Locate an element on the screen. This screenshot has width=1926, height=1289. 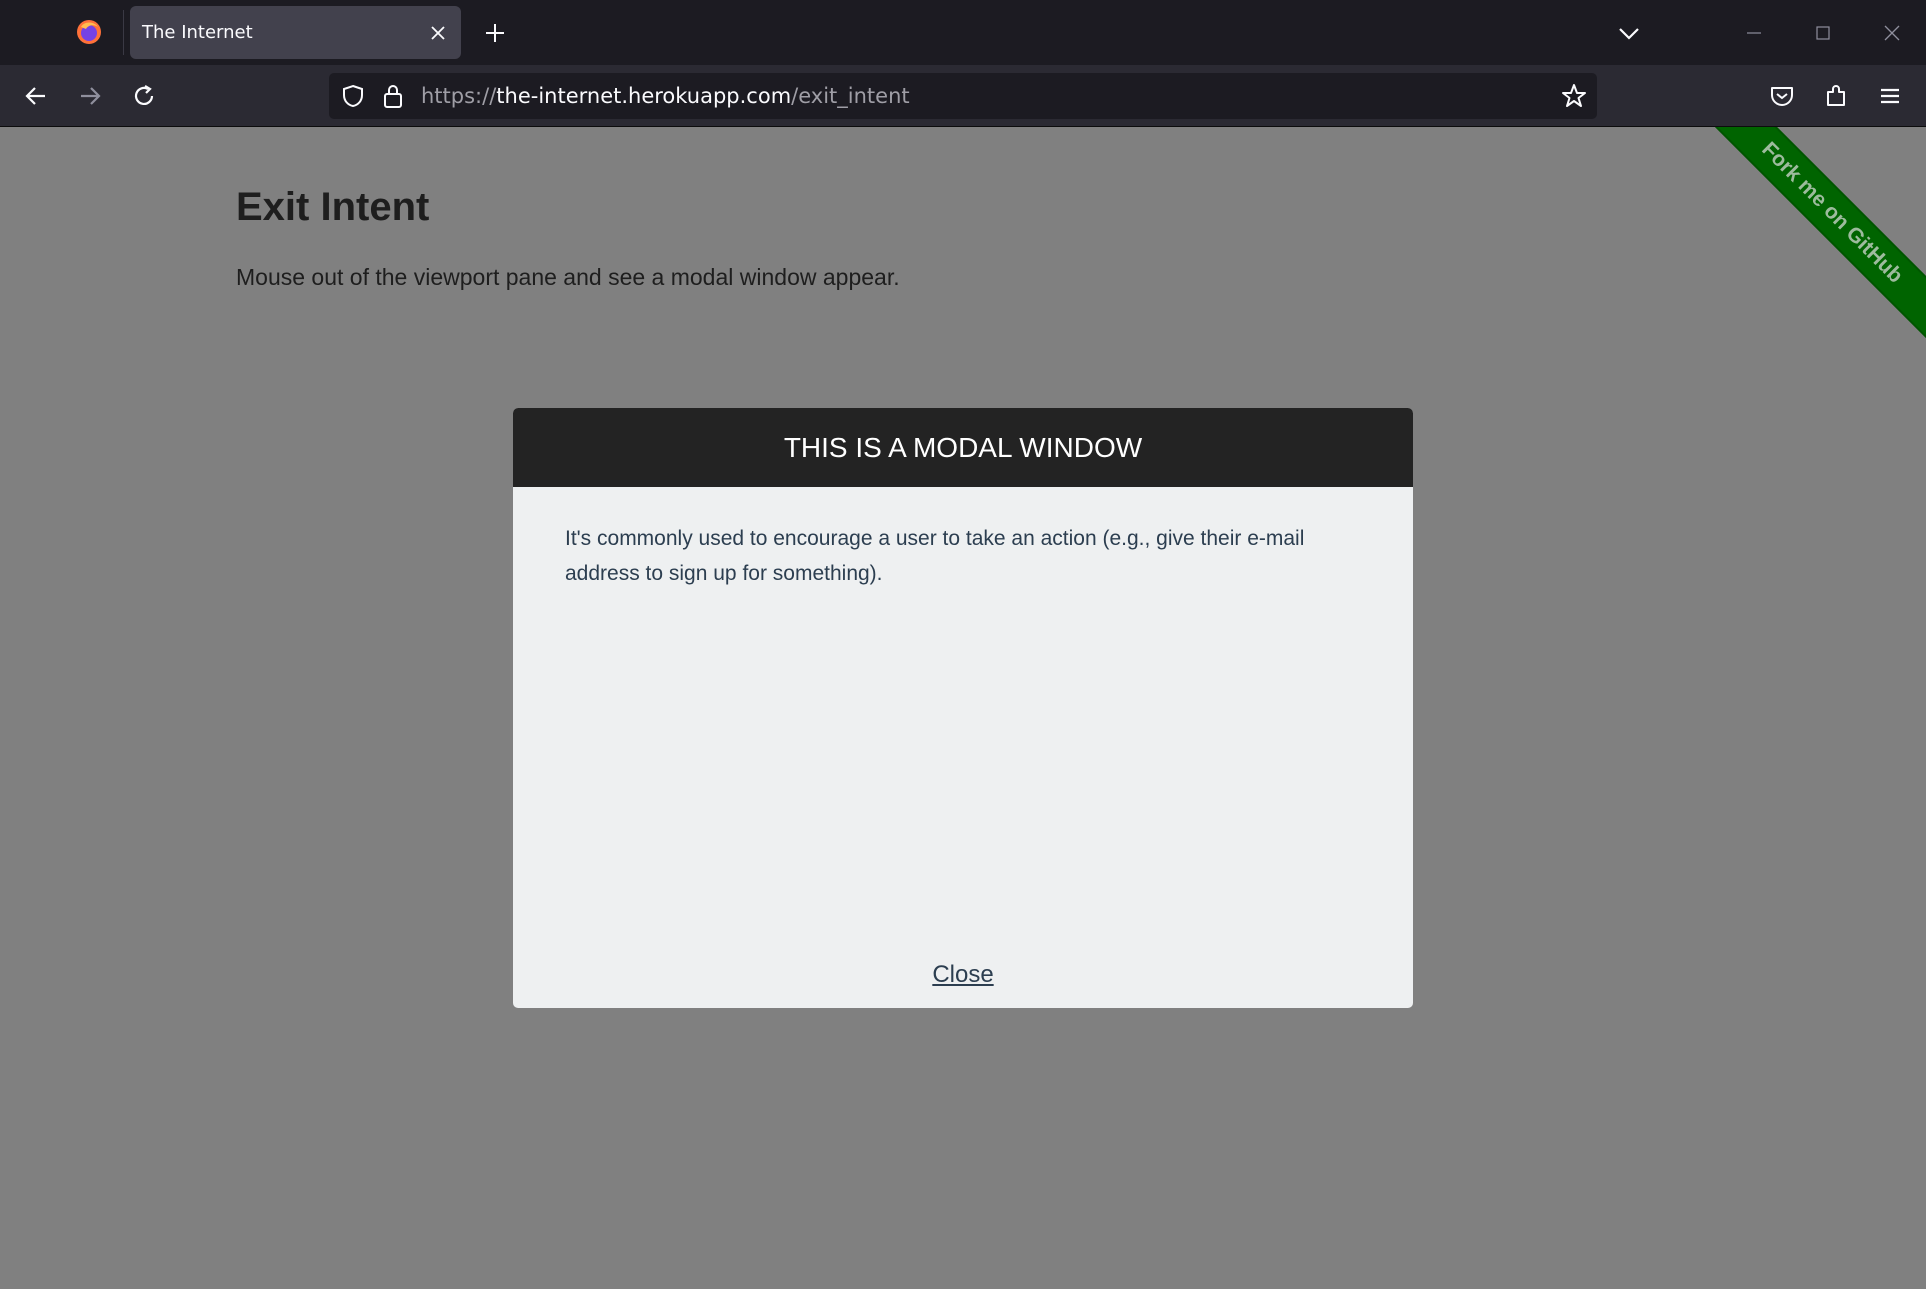
pocket-button is located at coordinates (1782, 96).